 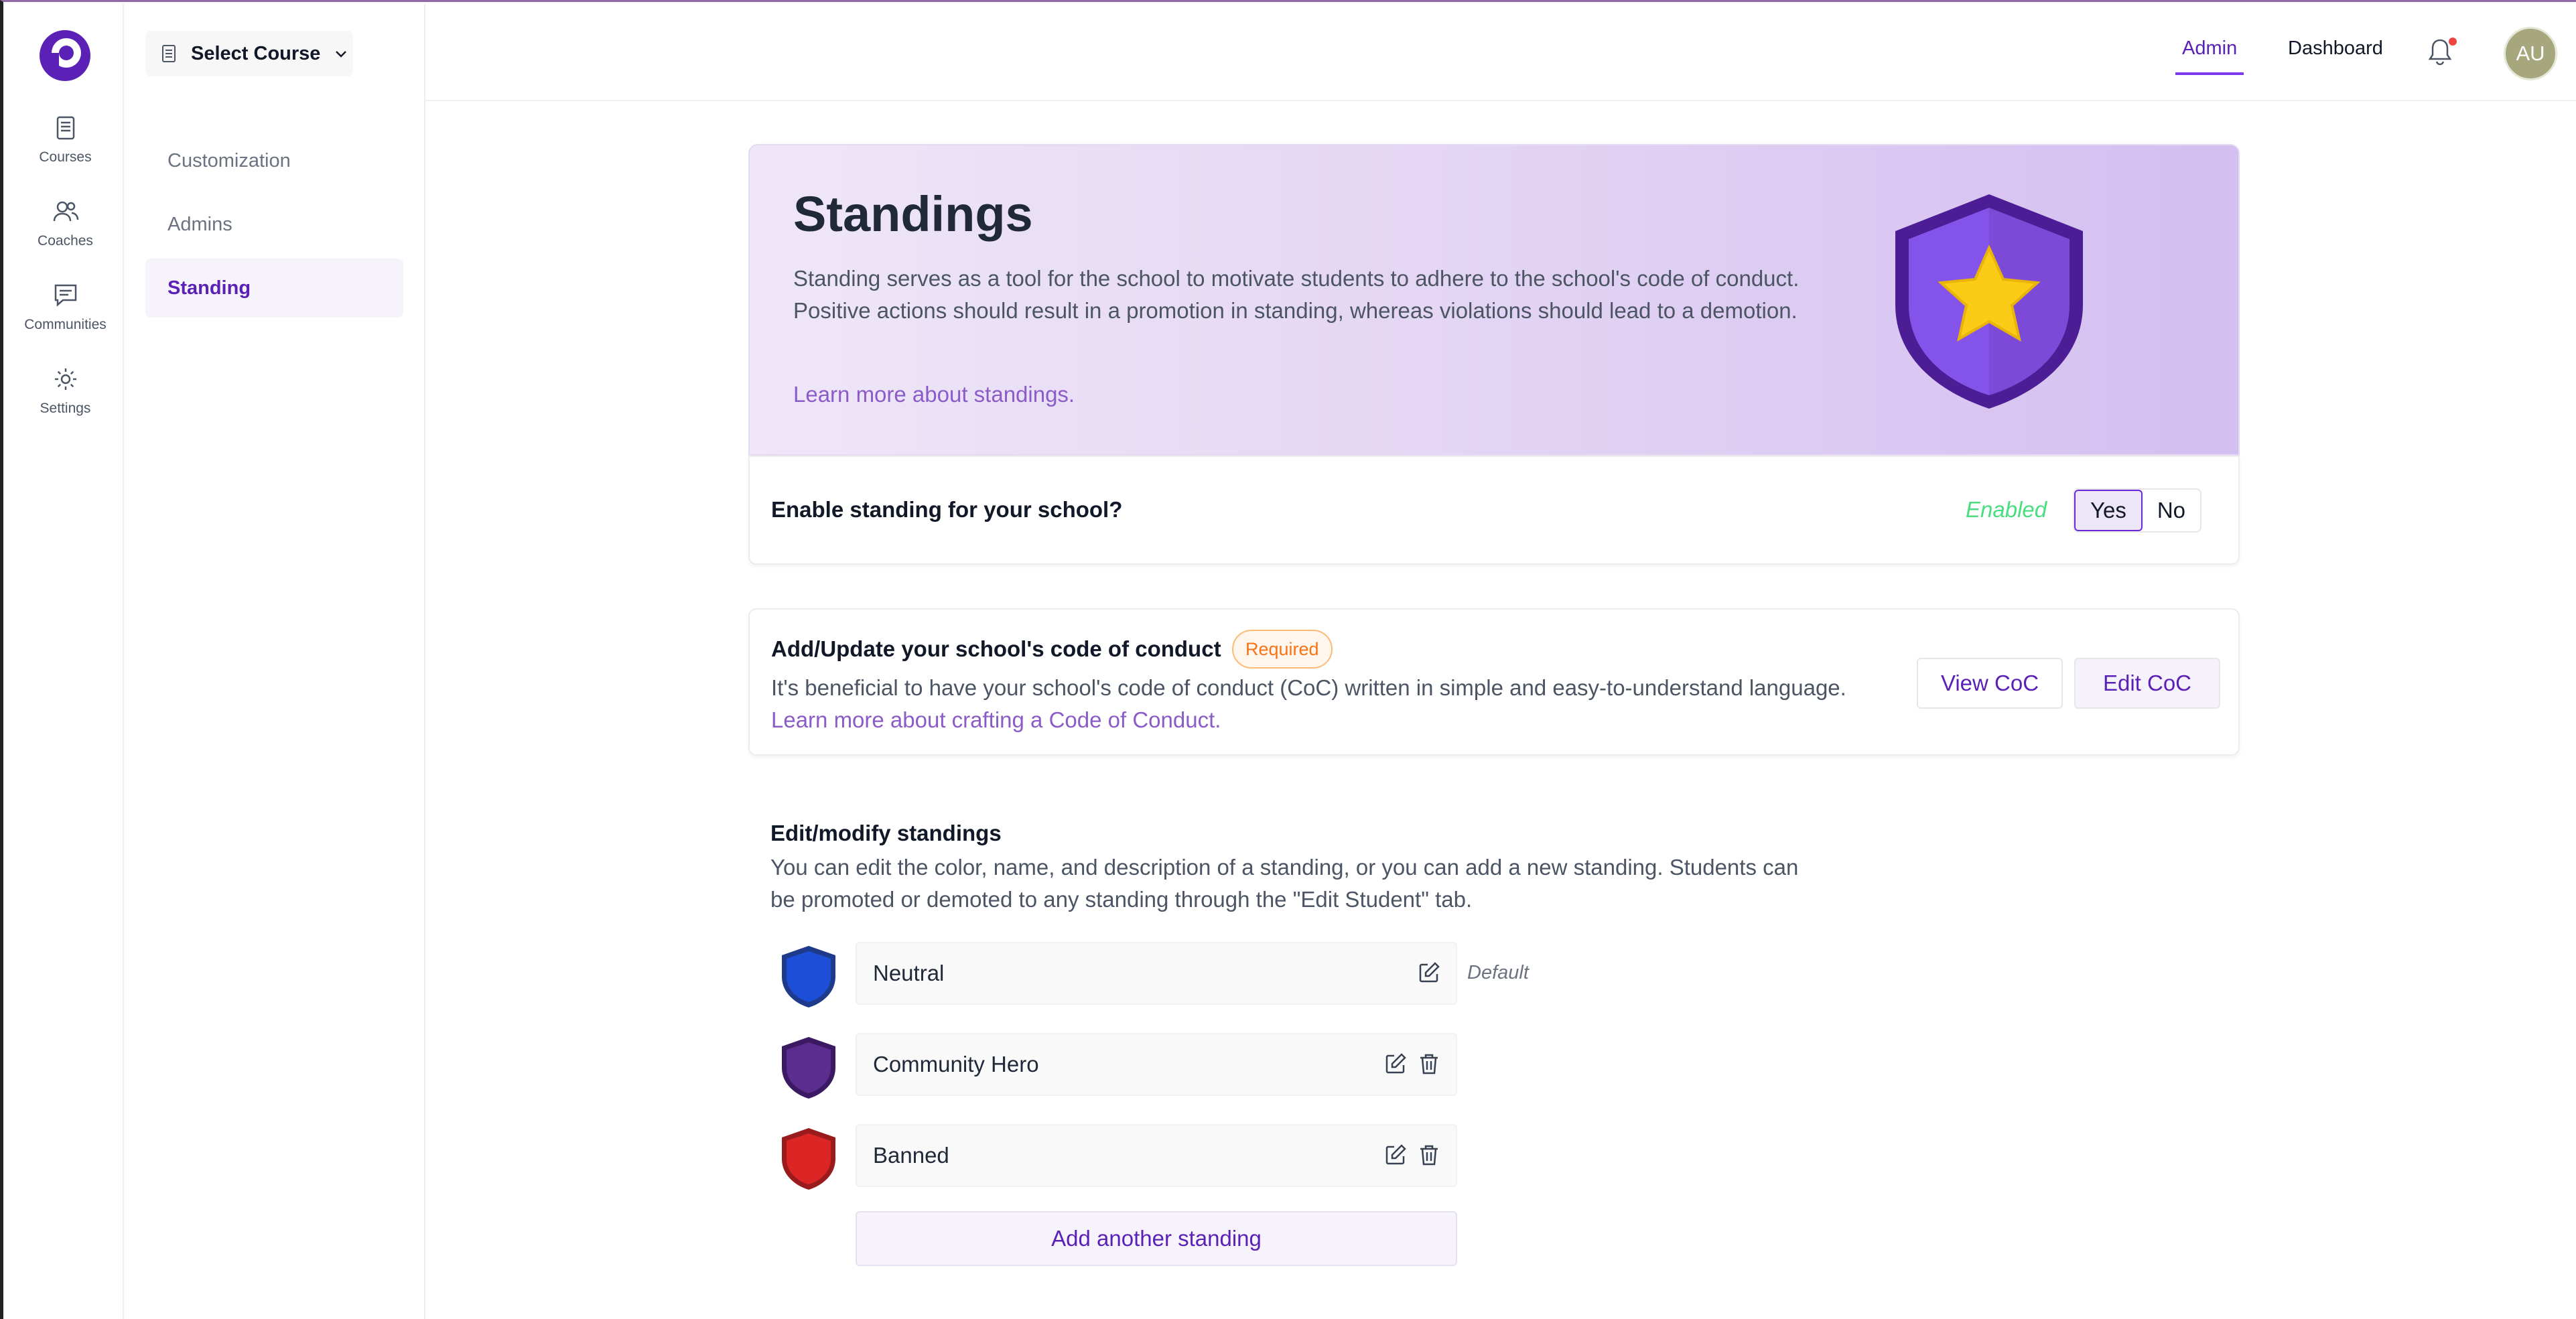 What do you see at coordinates (934, 394) in the screenshot?
I see `learn-more-standings-link: Learn more about standings.` at bounding box center [934, 394].